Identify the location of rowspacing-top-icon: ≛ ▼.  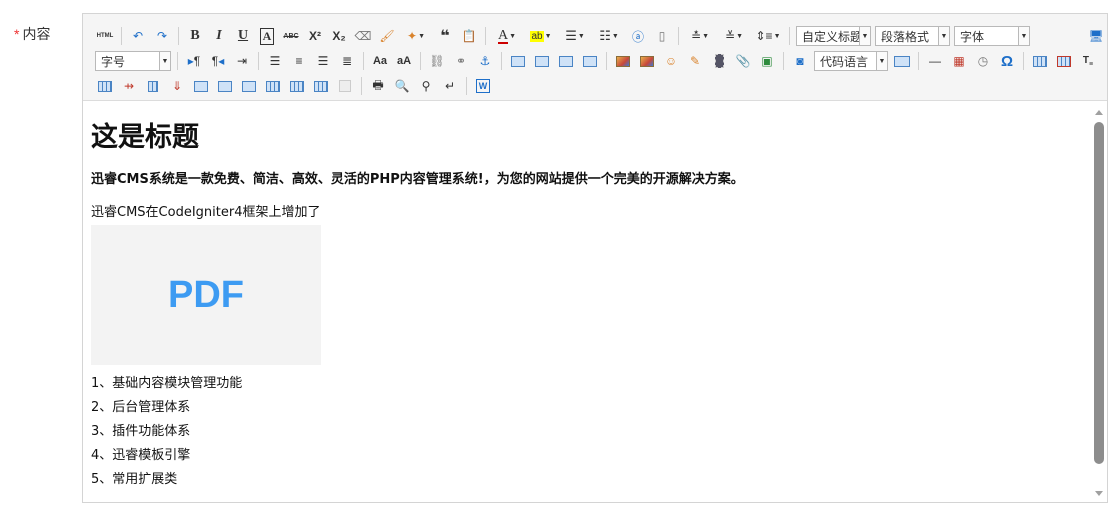
(700, 36).